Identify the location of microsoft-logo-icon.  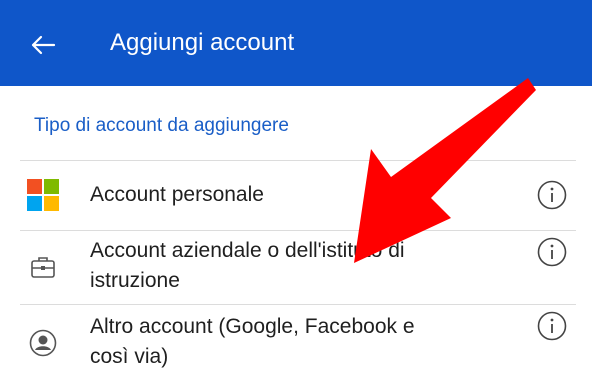
(43, 195).